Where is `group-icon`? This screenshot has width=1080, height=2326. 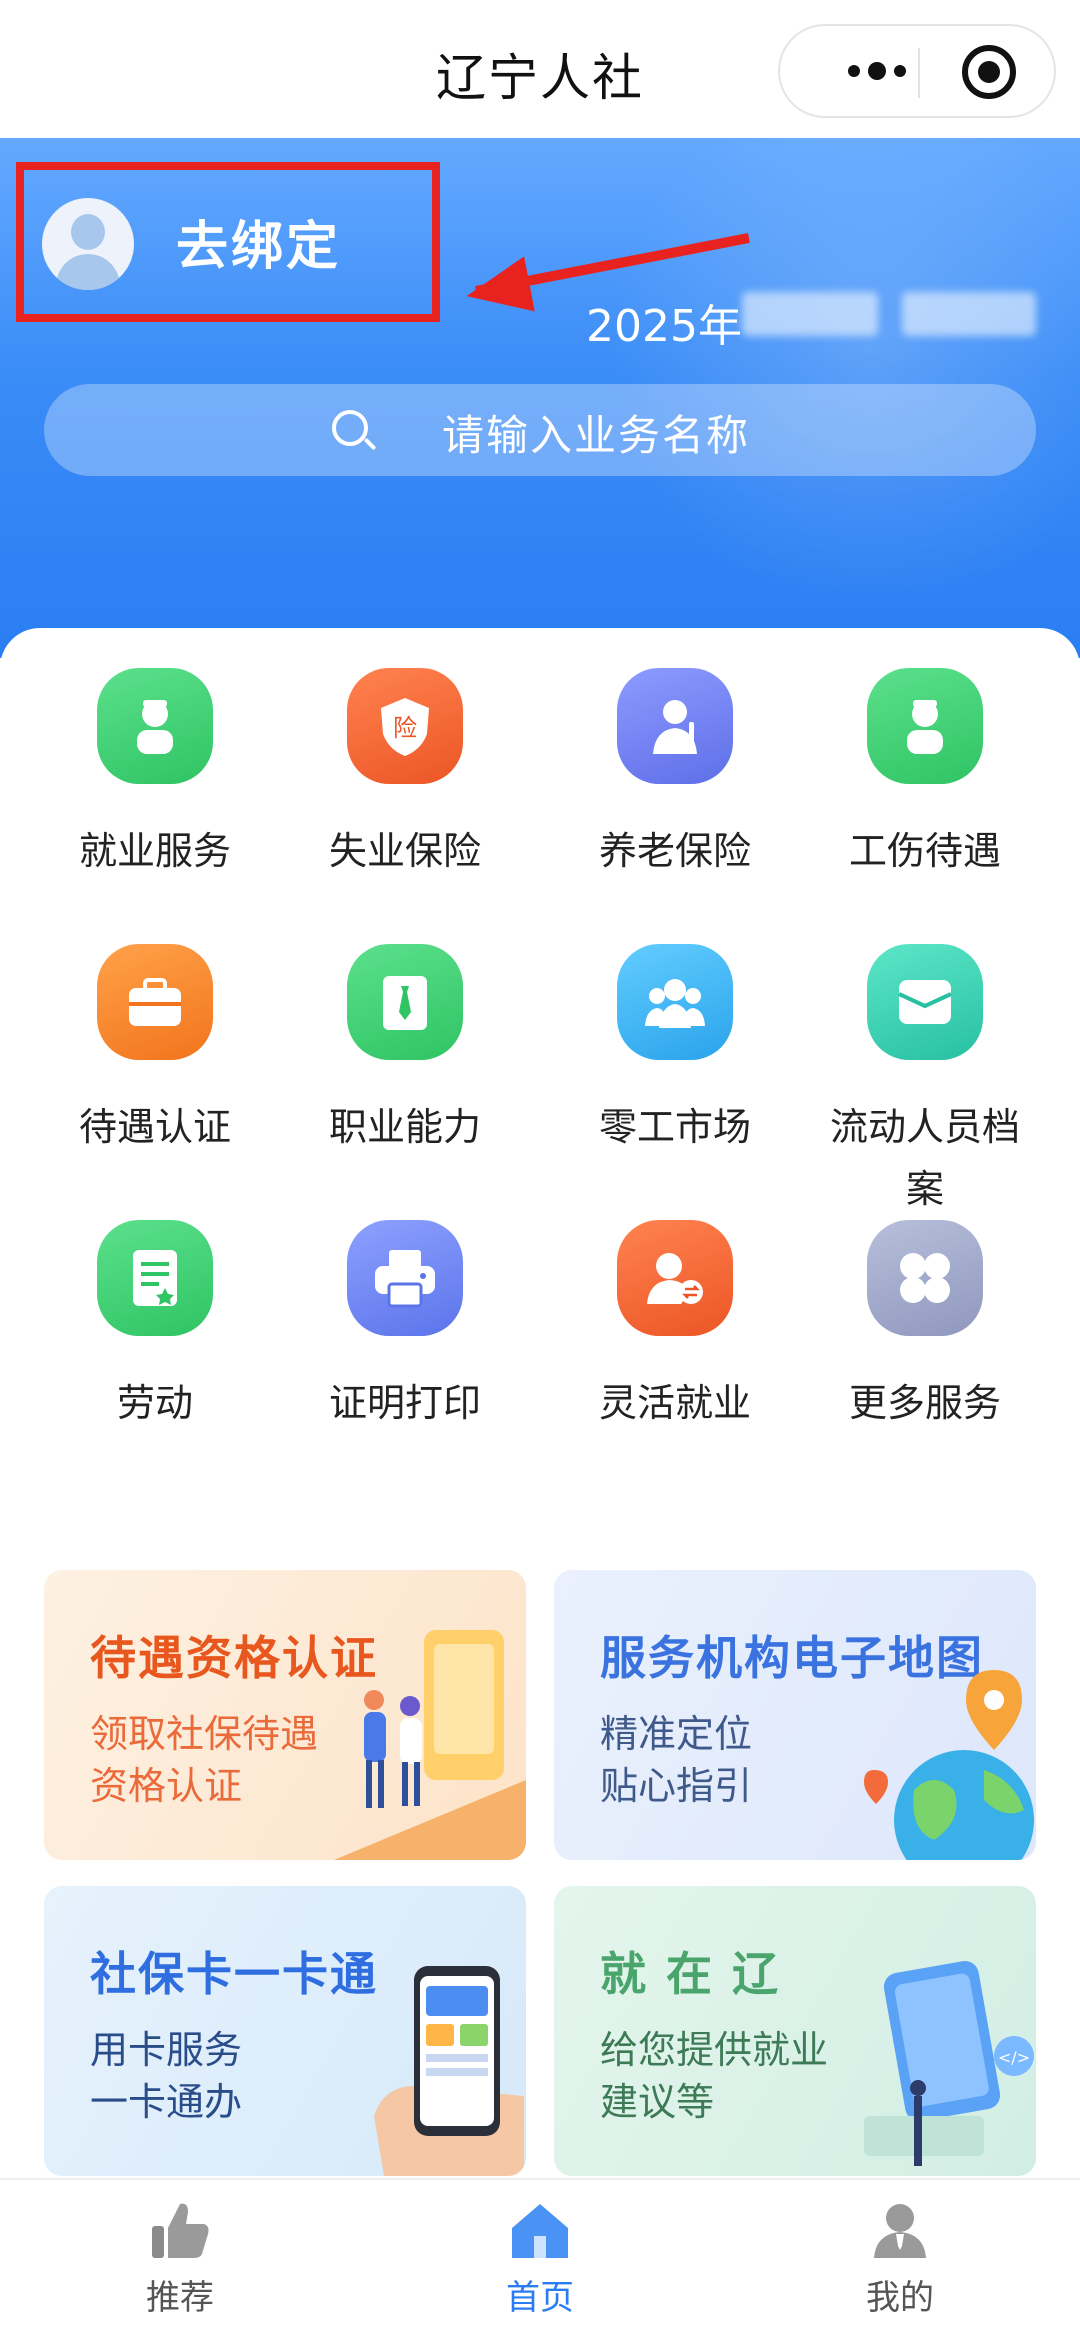
group-icon is located at coordinates (675, 1002).